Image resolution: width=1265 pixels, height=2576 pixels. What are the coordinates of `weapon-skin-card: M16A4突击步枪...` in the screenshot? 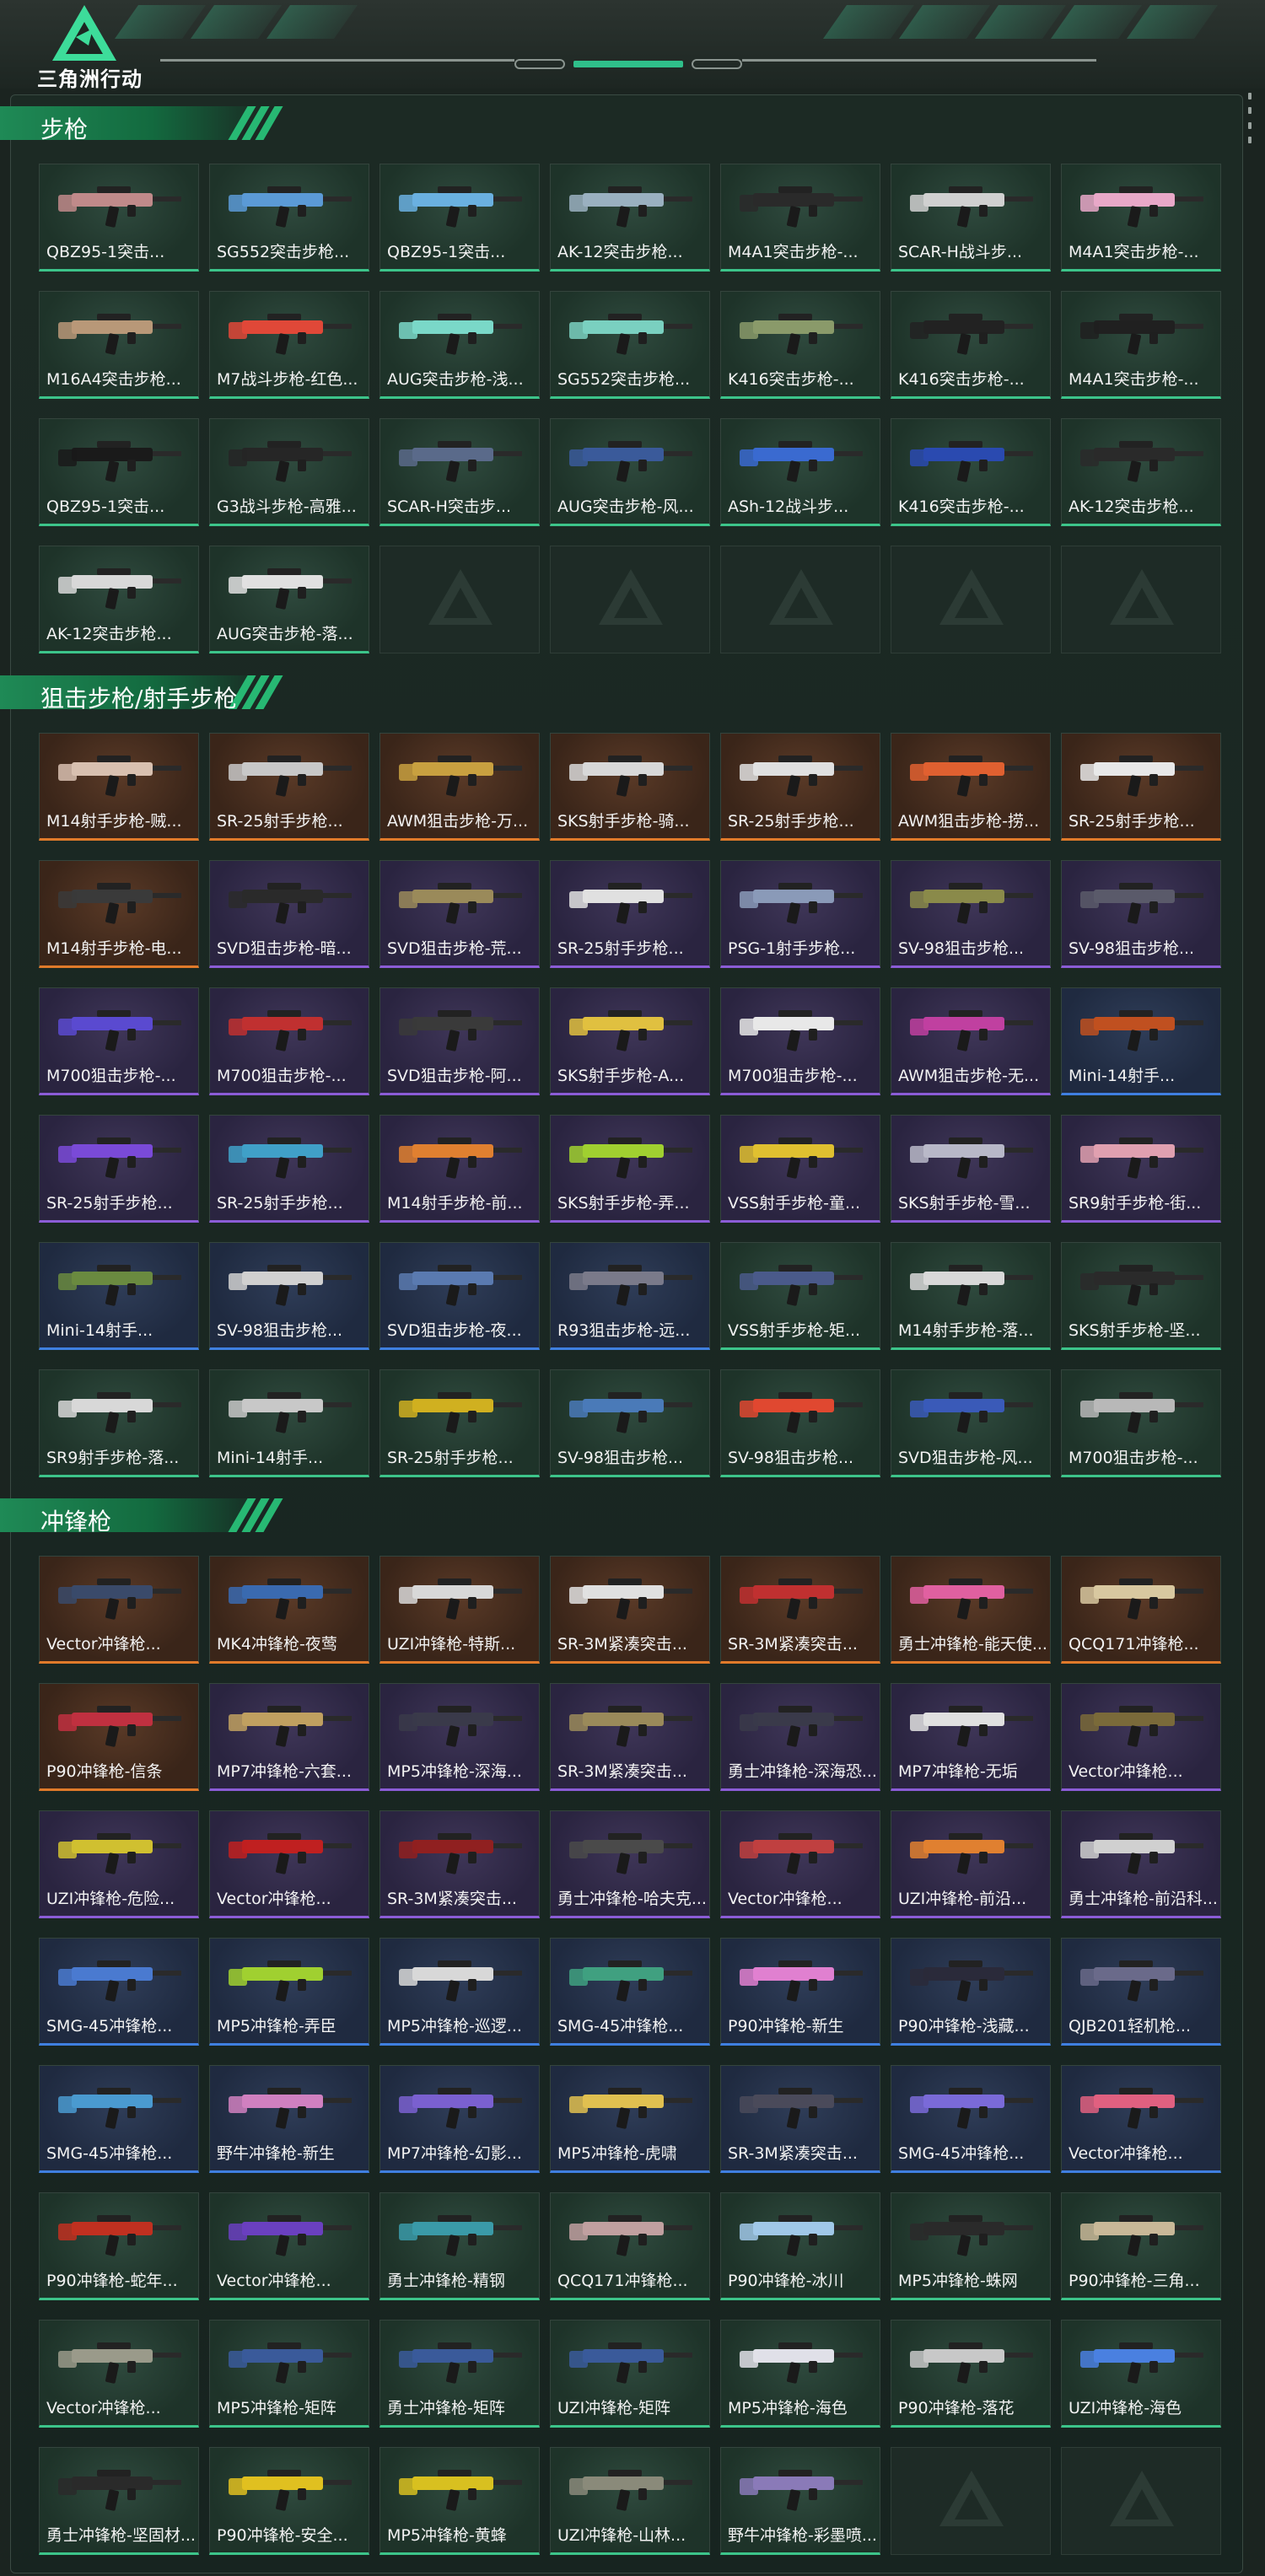 It's located at (119, 345).